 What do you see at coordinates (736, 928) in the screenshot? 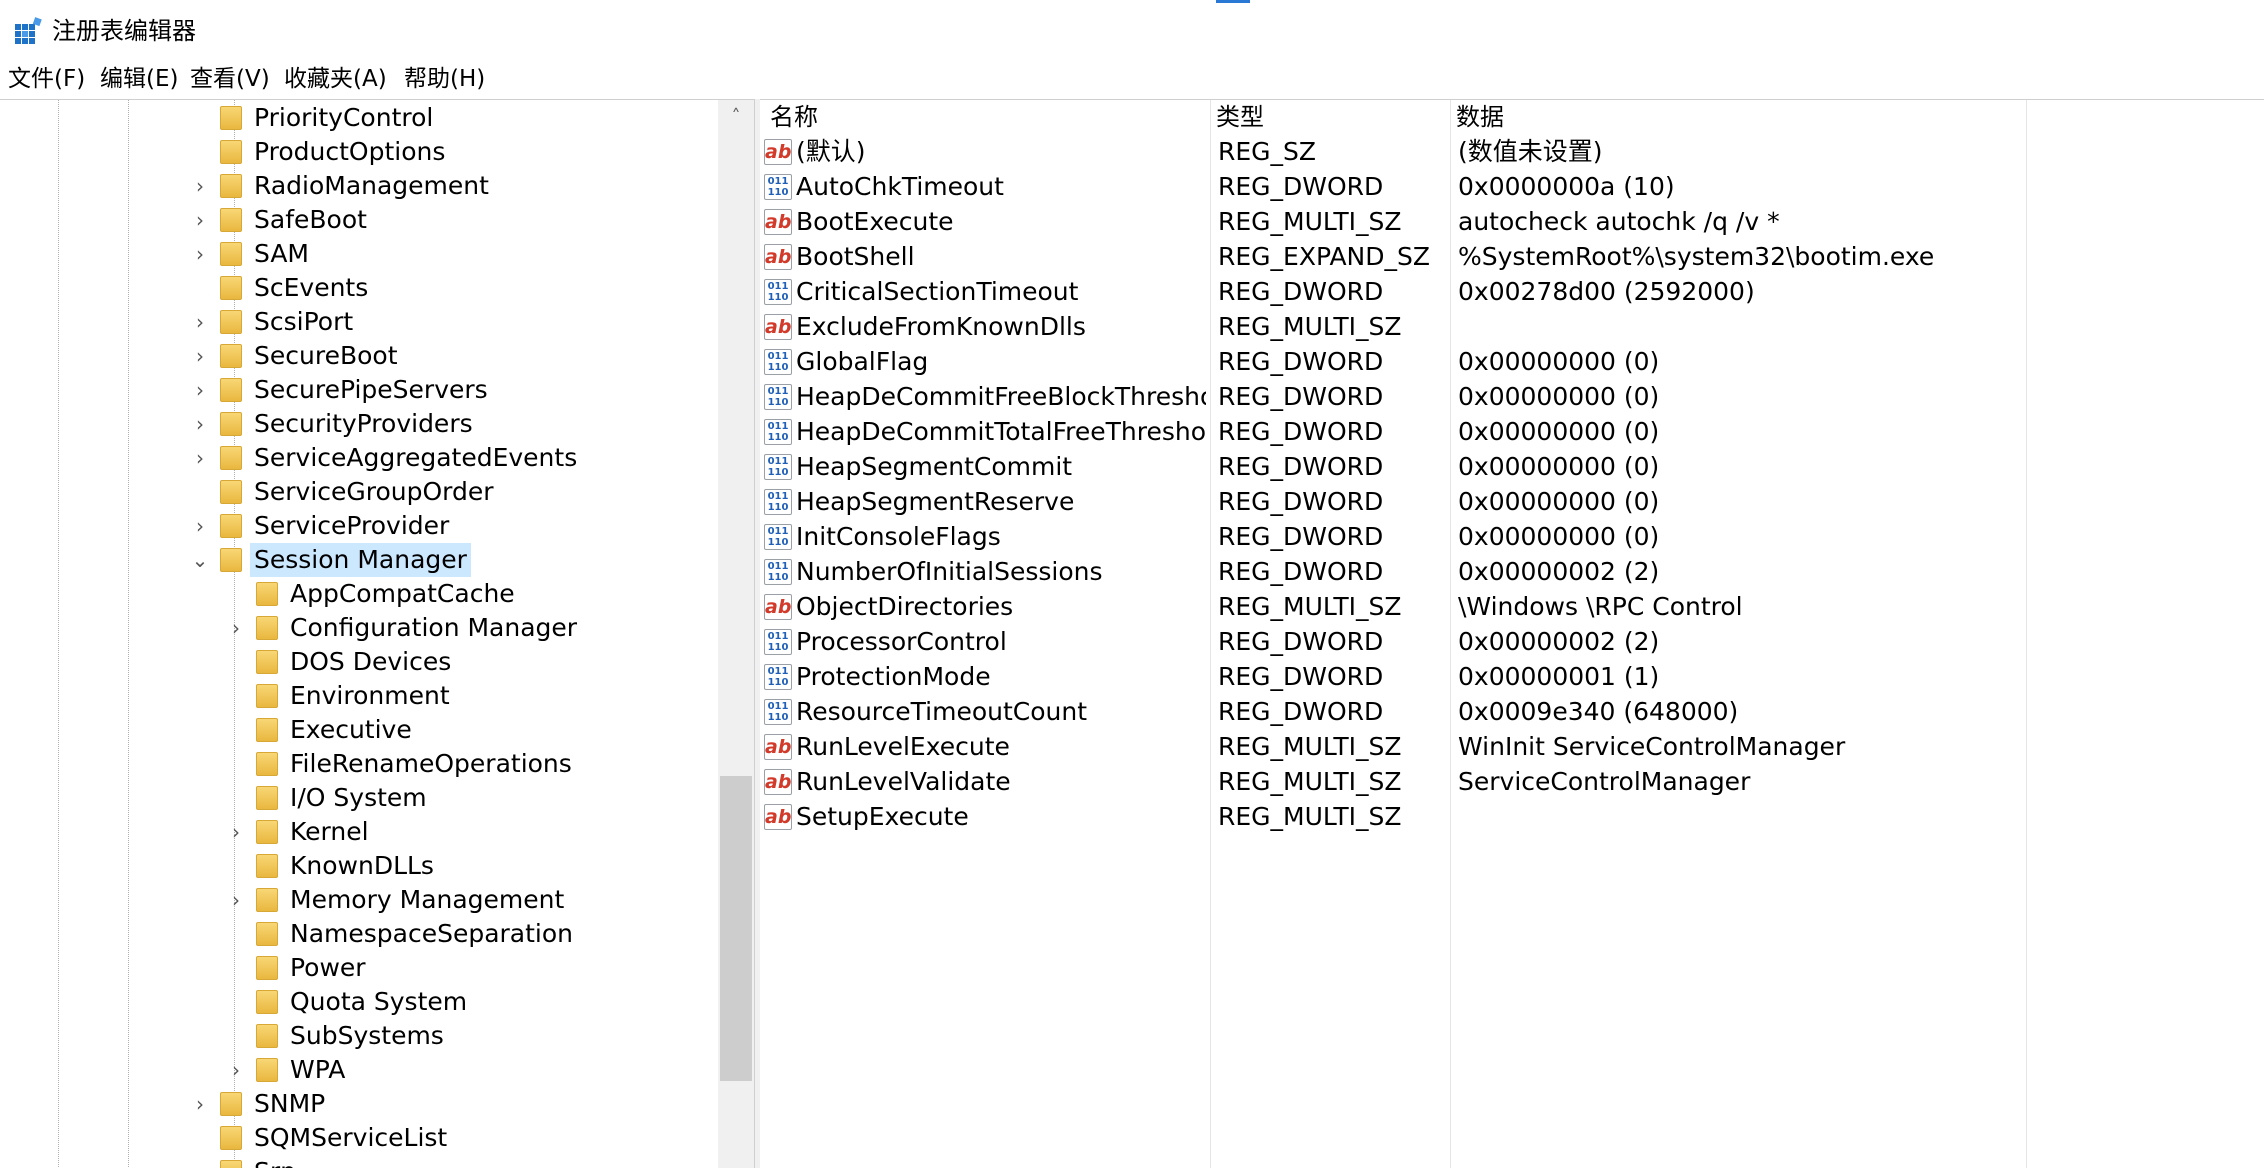
I see `scroll-thumb` at bounding box center [736, 928].